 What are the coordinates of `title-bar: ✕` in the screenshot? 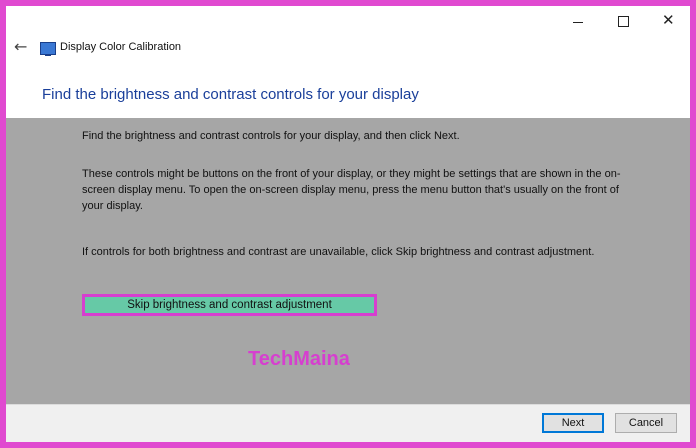 It's located at (348, 21).